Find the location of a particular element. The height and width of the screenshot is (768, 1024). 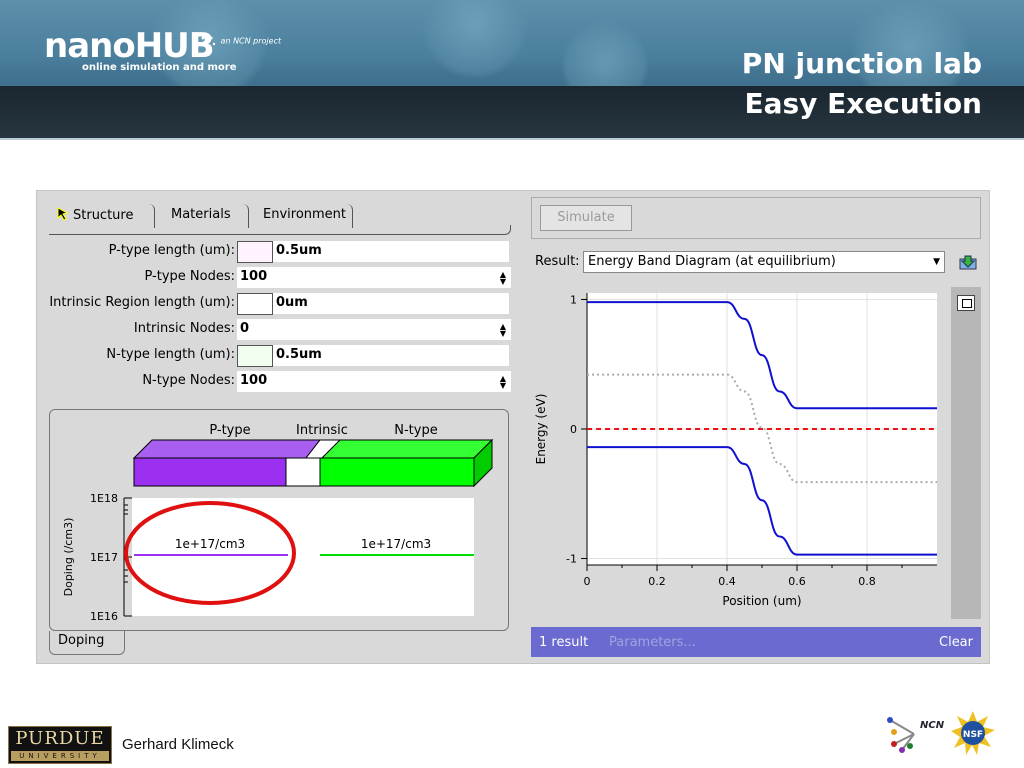

maximize-icon is located at coordinates (966, 303).